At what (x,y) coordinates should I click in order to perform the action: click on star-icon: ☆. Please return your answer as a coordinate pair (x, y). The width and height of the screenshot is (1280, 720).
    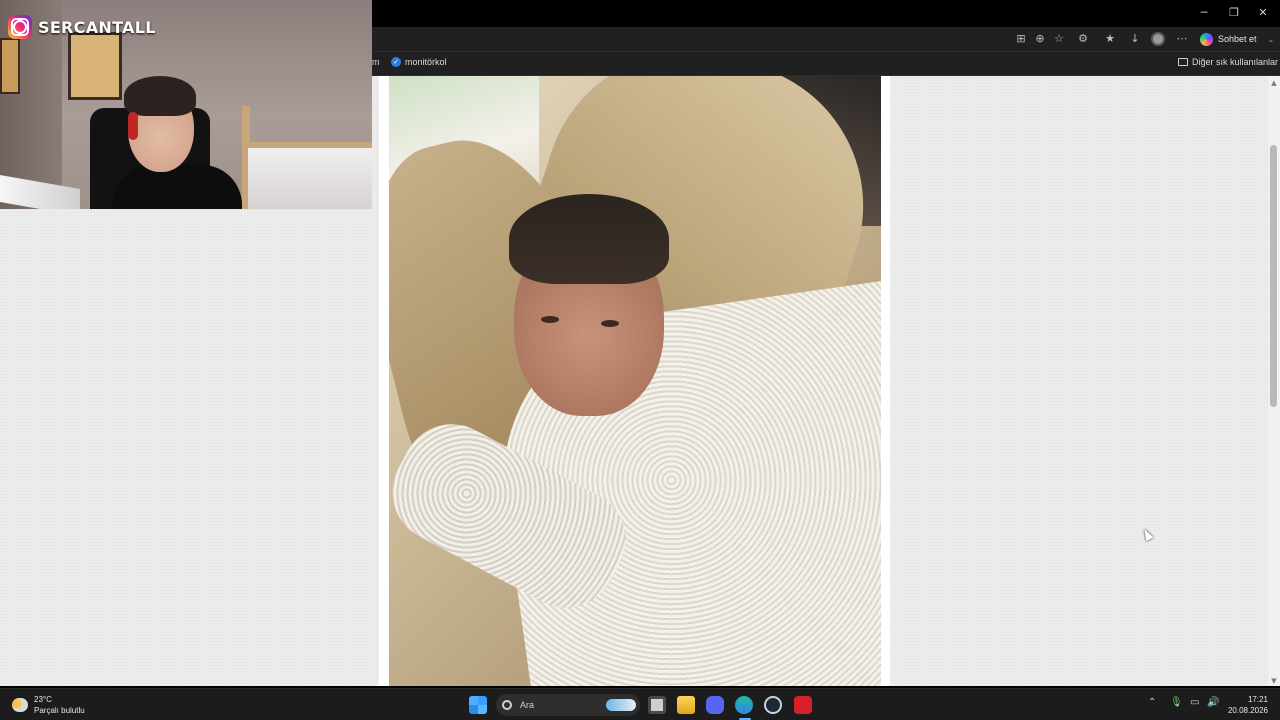
    Looking at the image, I should click on (1059, 39).